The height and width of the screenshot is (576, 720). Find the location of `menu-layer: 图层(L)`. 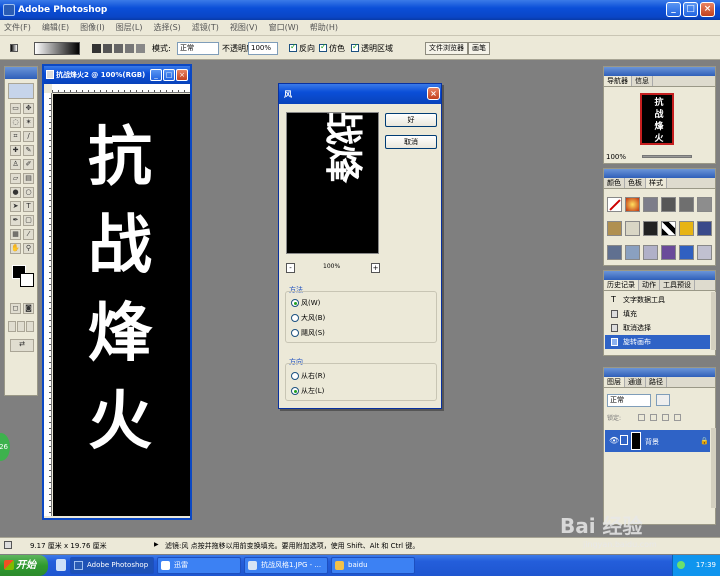

menu-layer: 图层(L) is located at coordinates (129, 27).